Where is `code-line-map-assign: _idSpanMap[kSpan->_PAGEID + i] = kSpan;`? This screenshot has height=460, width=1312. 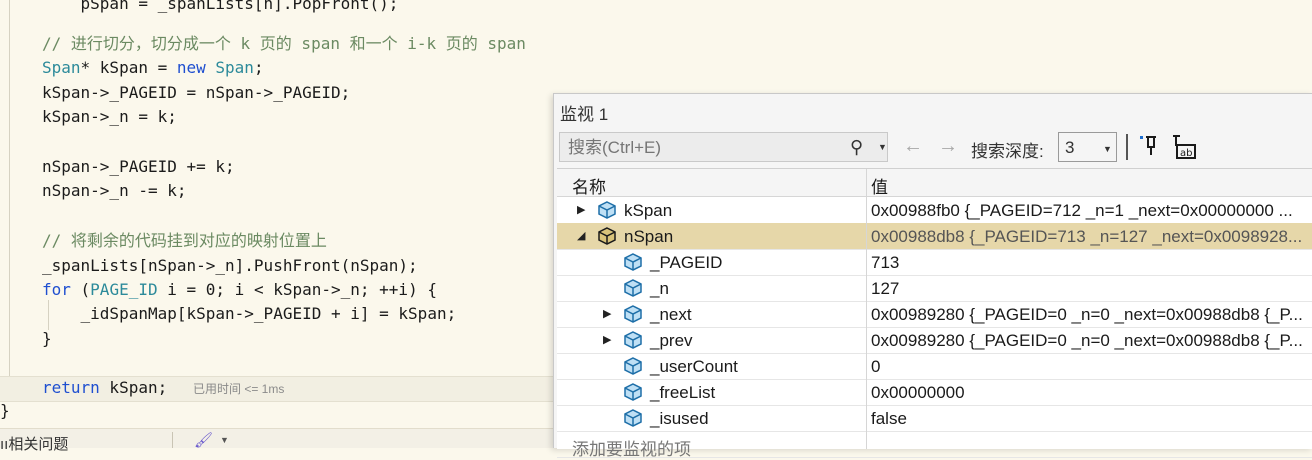 code-line-map-assign: _idSpanMap[kSpan->_PAGEID + i] = kSpan; is located at coordinates (249, 313).